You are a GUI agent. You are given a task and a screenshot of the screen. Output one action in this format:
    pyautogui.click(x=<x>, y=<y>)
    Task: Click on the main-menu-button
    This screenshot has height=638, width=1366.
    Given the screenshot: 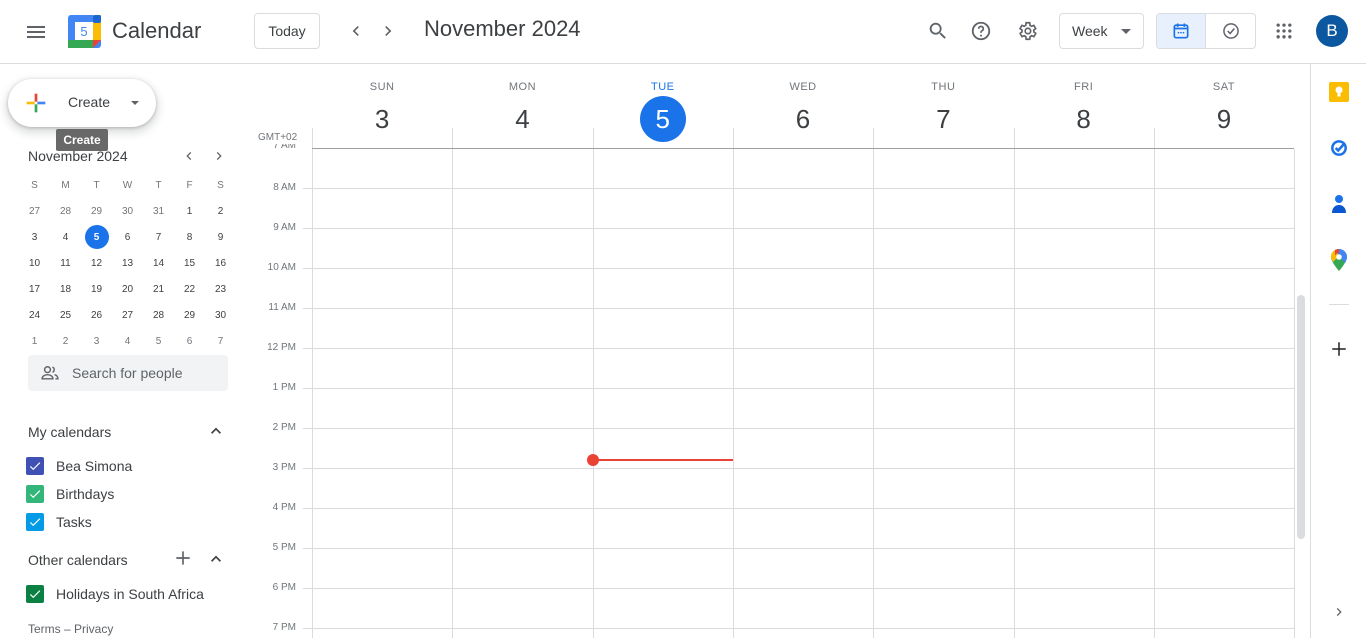 What is the action you would take?
    pyautogui.click(x=36, y=32)
    